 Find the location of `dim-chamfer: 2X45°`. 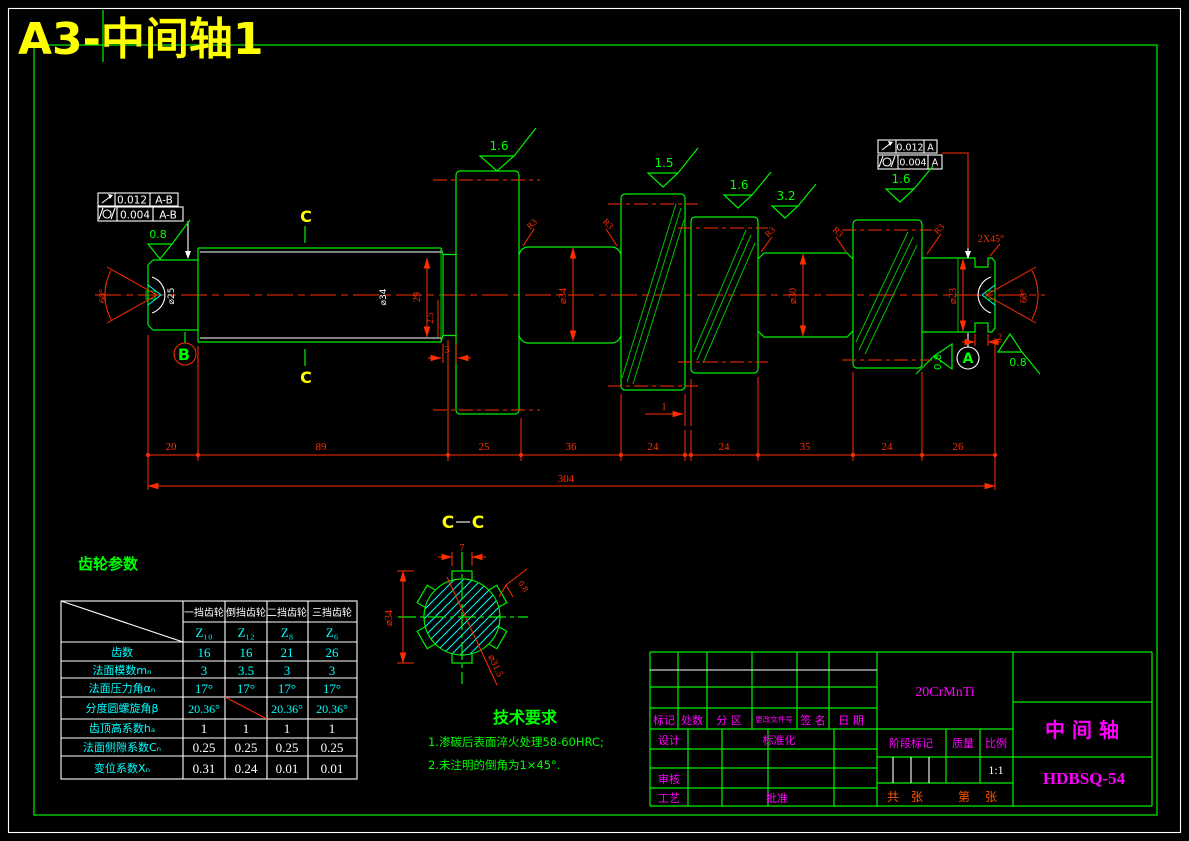

dim-chamfer: 2X45° is located at coordinates (991, 239).